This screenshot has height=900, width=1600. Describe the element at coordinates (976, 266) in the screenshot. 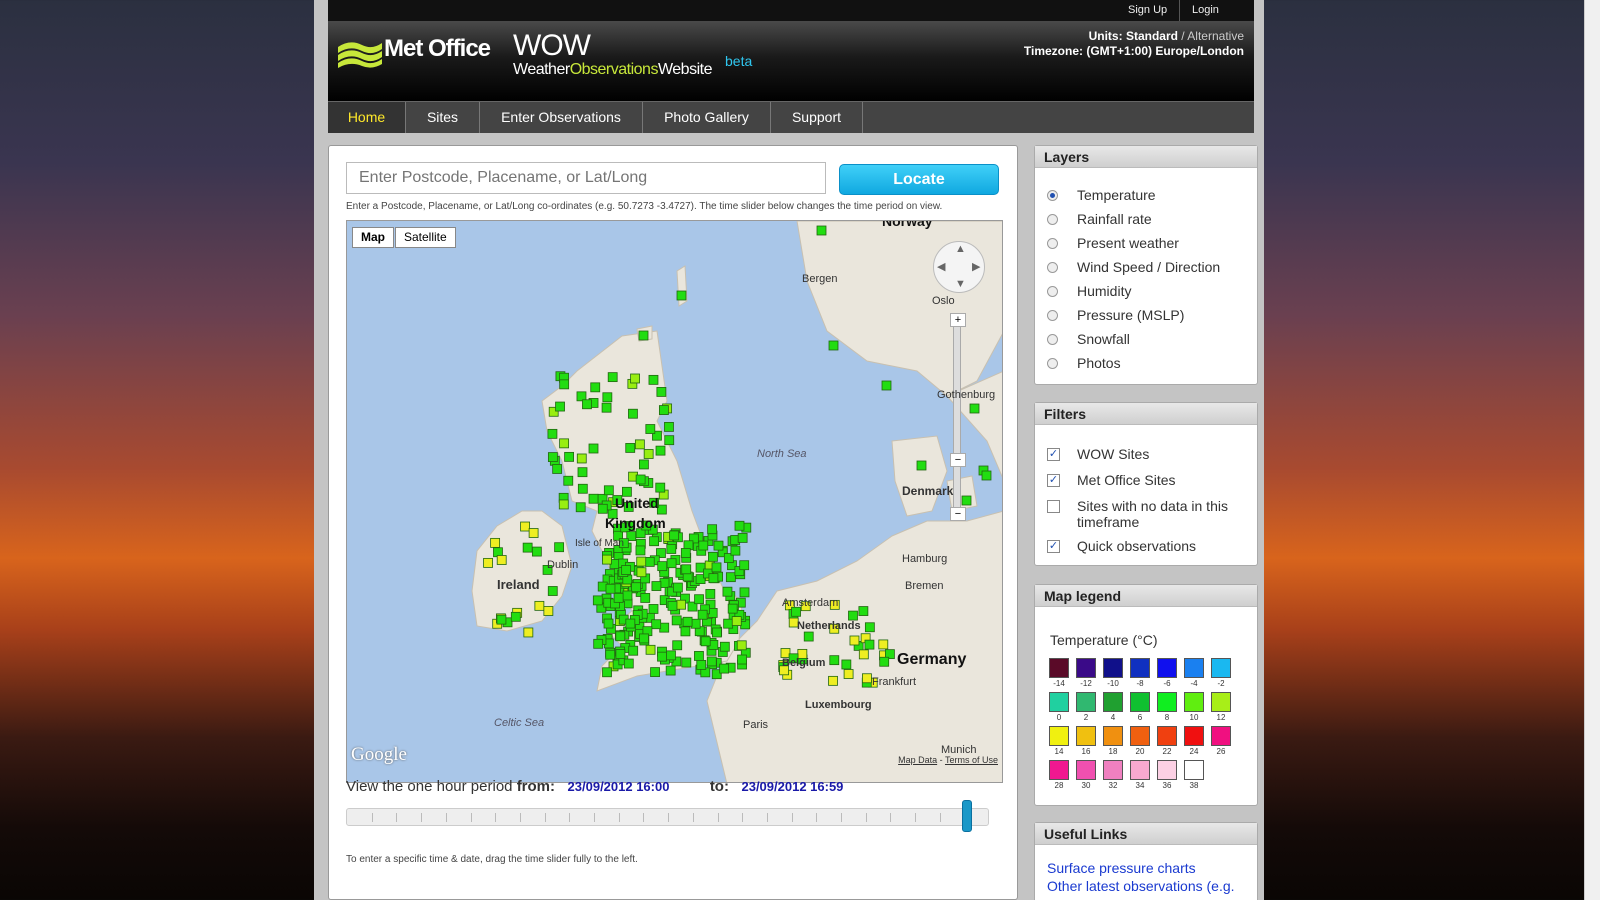

I see `pan-right-icon: ▶` at that location.